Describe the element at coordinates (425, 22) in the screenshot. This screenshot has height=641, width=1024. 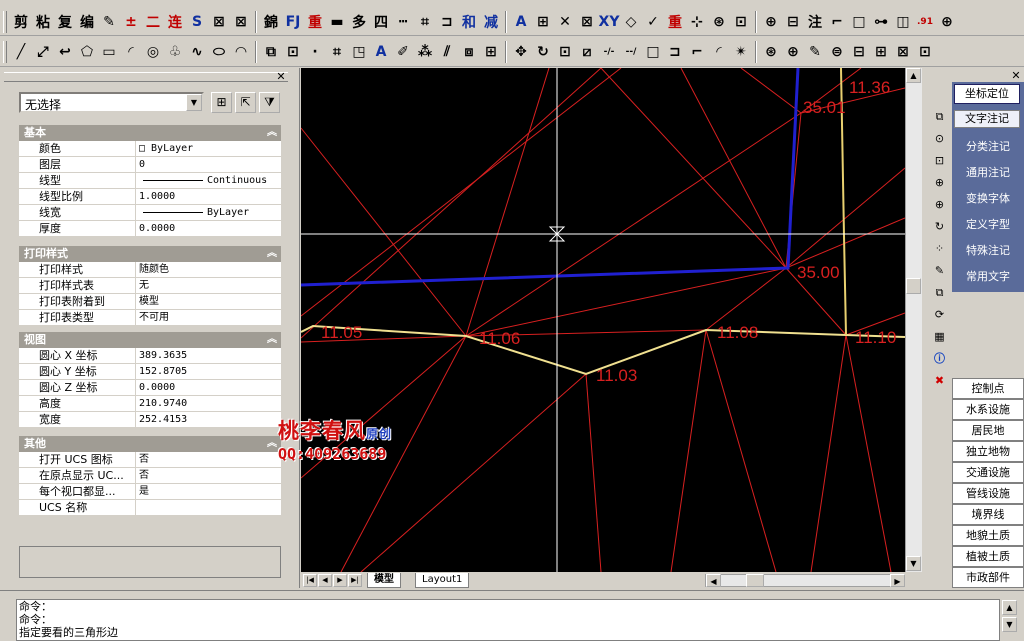
I see `hatch-icon: ⌗` at that location.